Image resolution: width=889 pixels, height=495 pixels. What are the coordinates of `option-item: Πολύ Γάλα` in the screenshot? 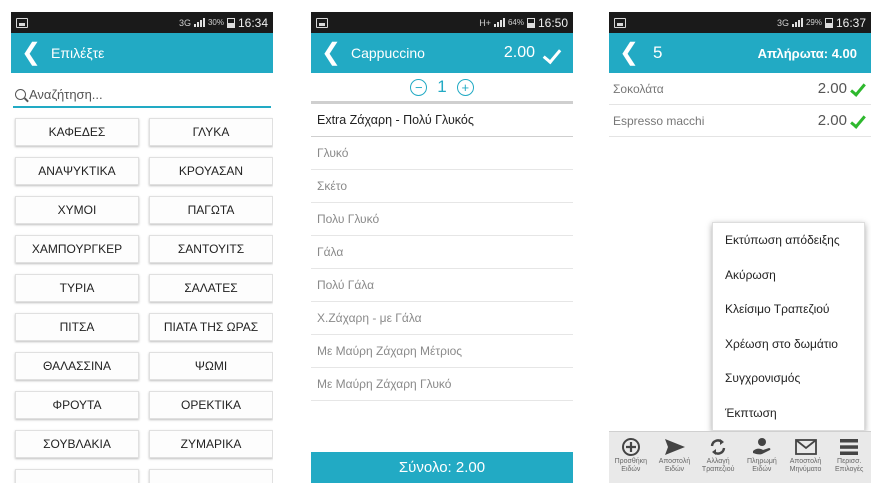 It's located at (442, 285).